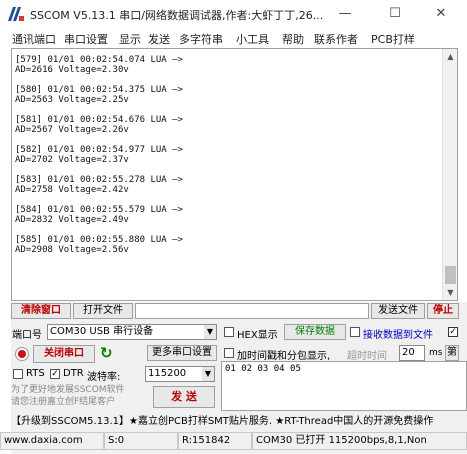 Image resolution: width=467 pixels, height=454 pixels. What do you see at coordinates (229, 353) in the screenshot?
I see `timestamp-checkbox` at bounding box center [229, 353].